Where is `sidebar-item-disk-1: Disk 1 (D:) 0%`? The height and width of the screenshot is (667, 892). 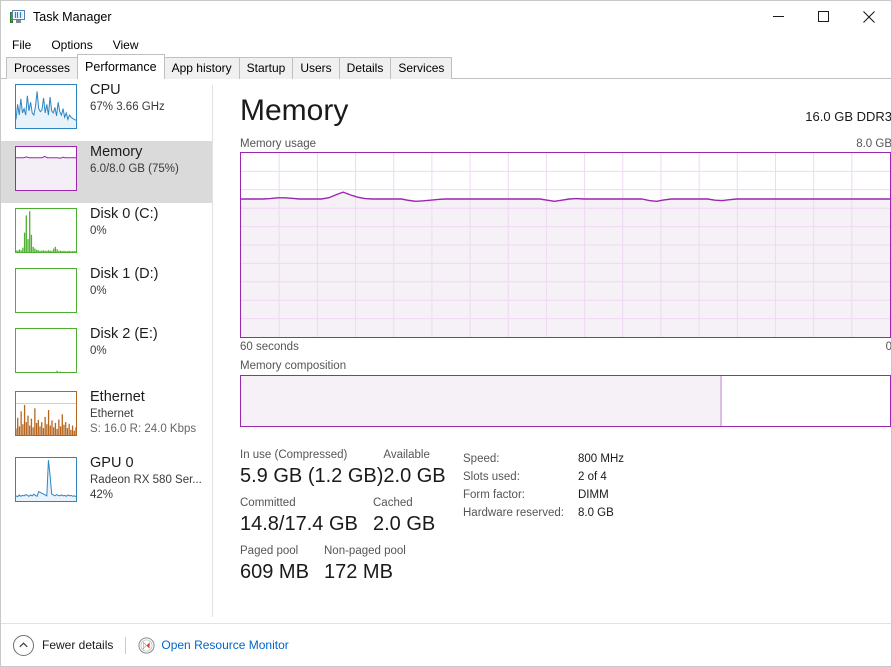
sidebar-item-disk-1: Disk 1 (D:) 0% is located at coordinates (106, 293).